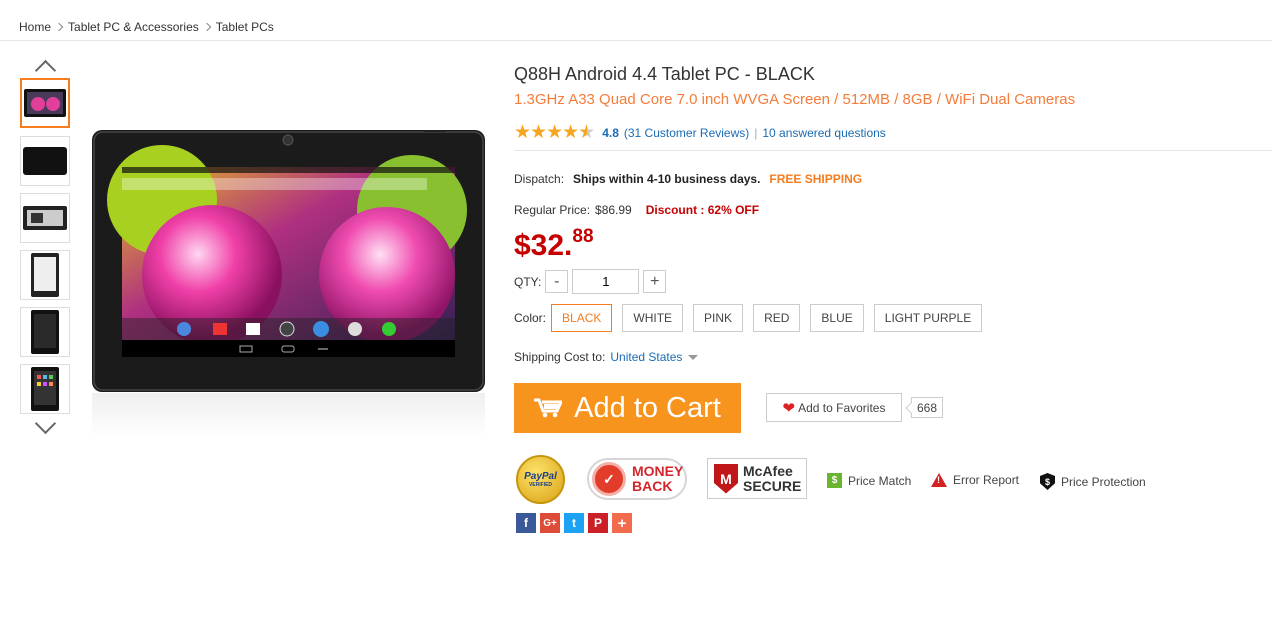 The width and height of the screenshot is (1272, 617). I want to click on add-to-cart-button: Add to Cart, so click(627, 408).